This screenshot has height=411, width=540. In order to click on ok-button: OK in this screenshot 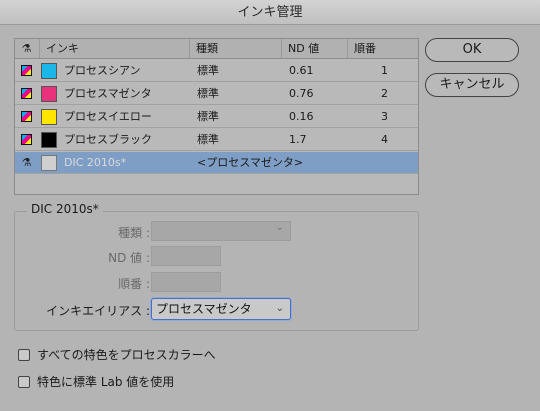, I will do `click(472, 50)`.